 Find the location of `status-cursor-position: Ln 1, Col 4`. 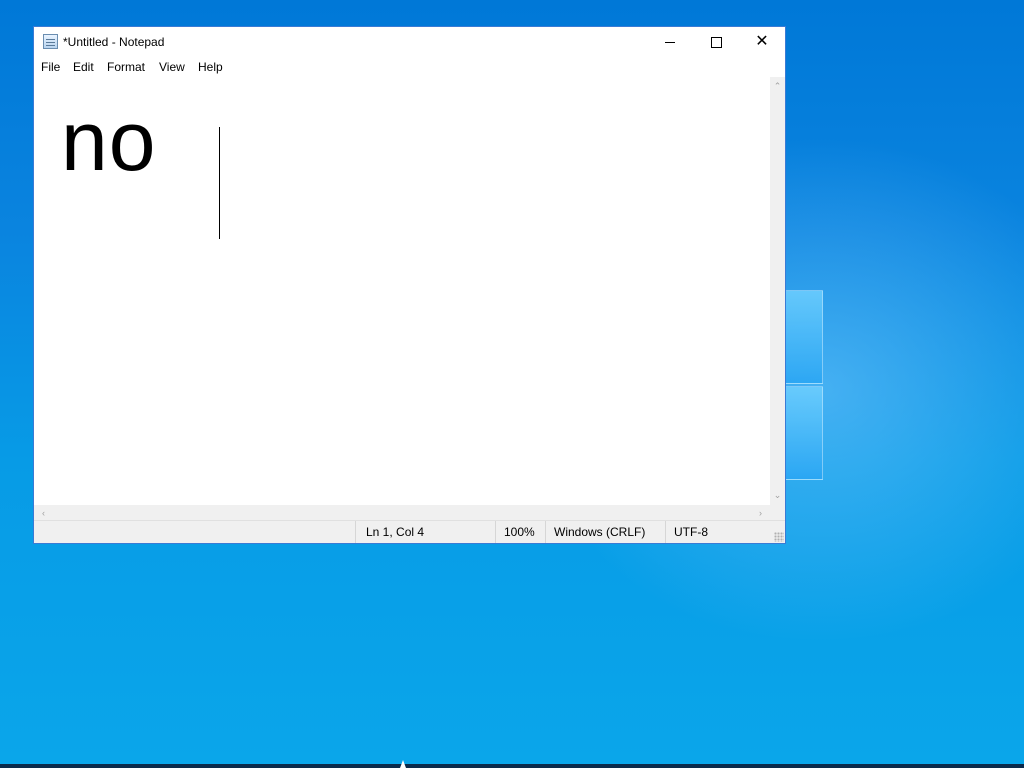

status-cursor-position: Ln 1, Col 4 is located at coordinates (425, 532).